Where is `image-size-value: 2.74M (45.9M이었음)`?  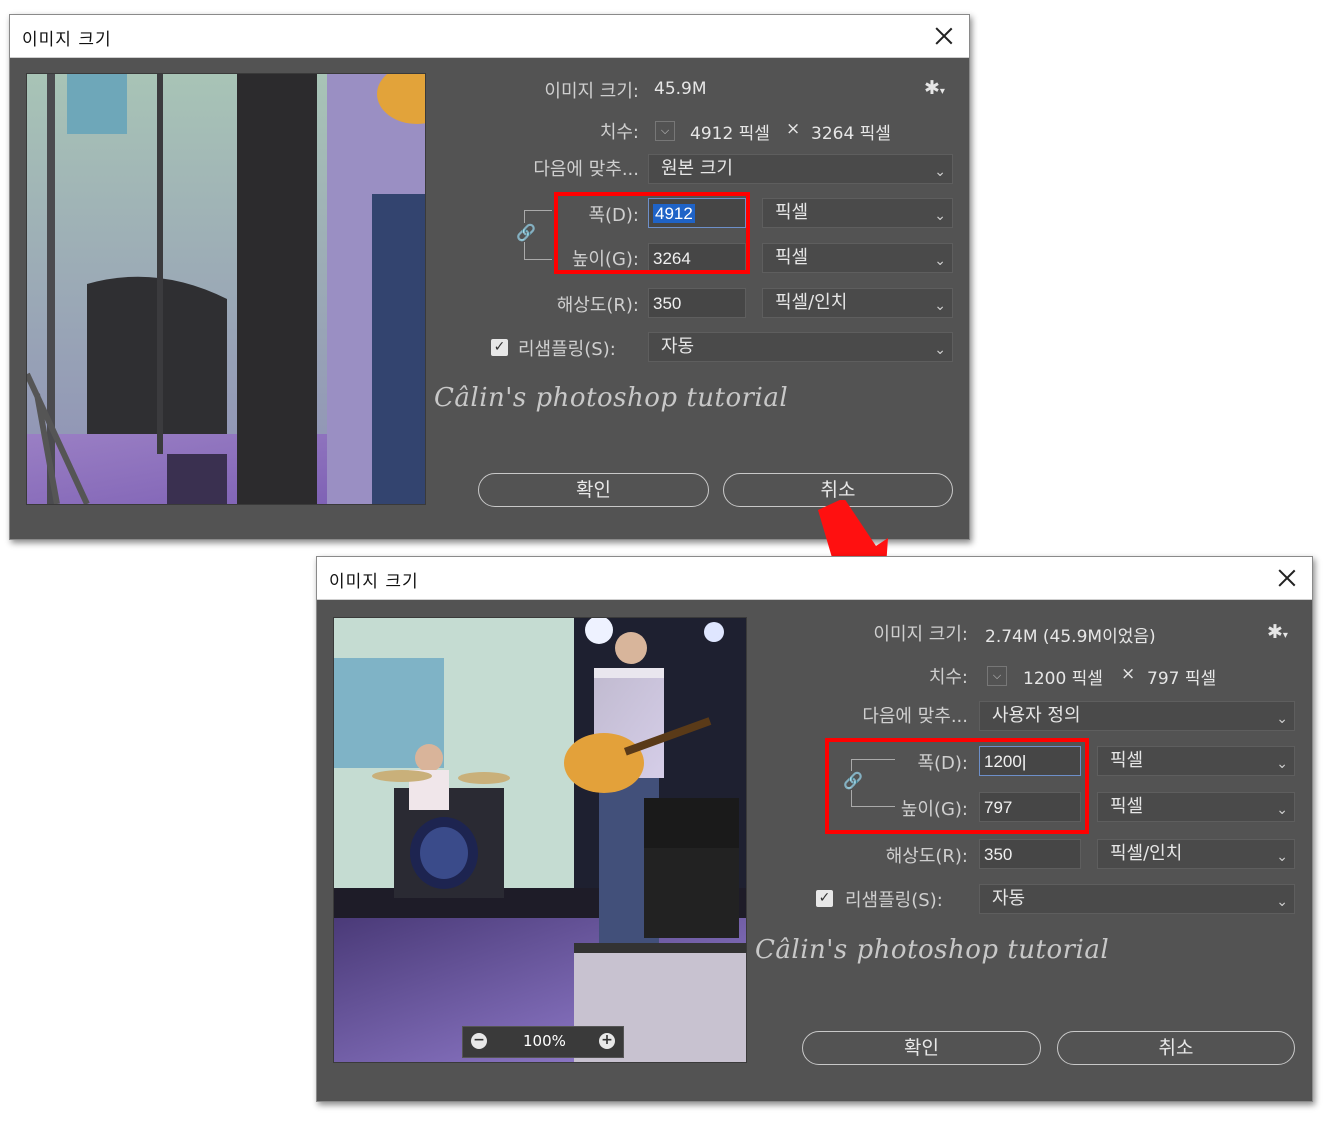
image-size-value: 2.74M (45.9M이었음) is located at coordinates (1070, 637).